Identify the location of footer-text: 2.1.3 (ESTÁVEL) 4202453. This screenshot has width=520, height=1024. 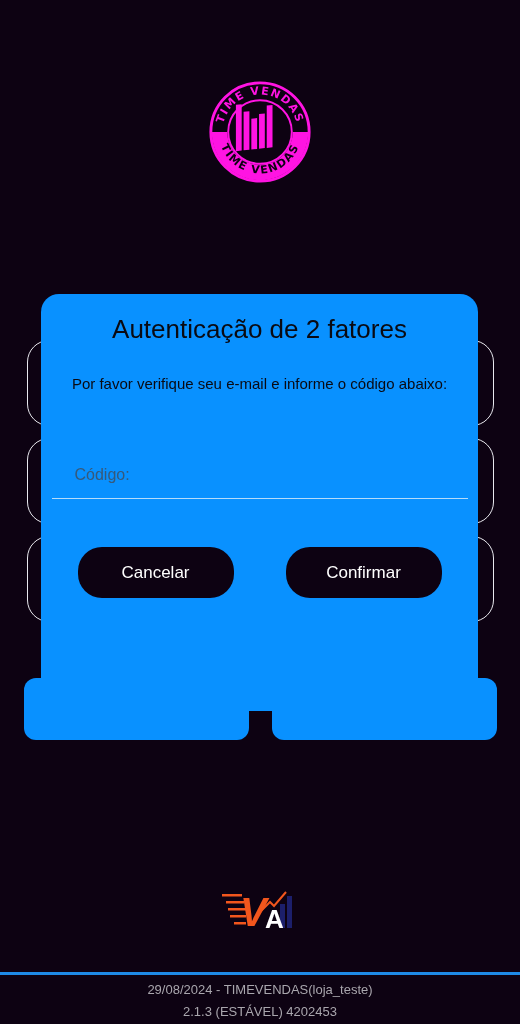
(260, 1011).